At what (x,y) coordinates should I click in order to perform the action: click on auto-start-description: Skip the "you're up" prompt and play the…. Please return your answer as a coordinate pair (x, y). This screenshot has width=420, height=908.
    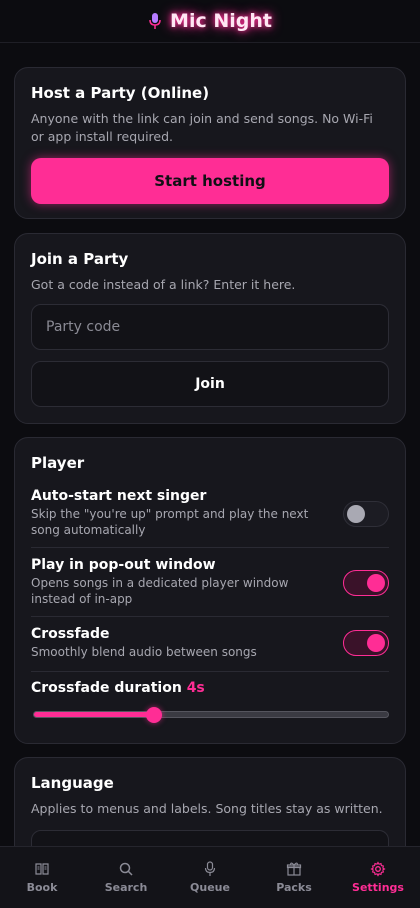
    Looking at the image, I should click on (170, 522).